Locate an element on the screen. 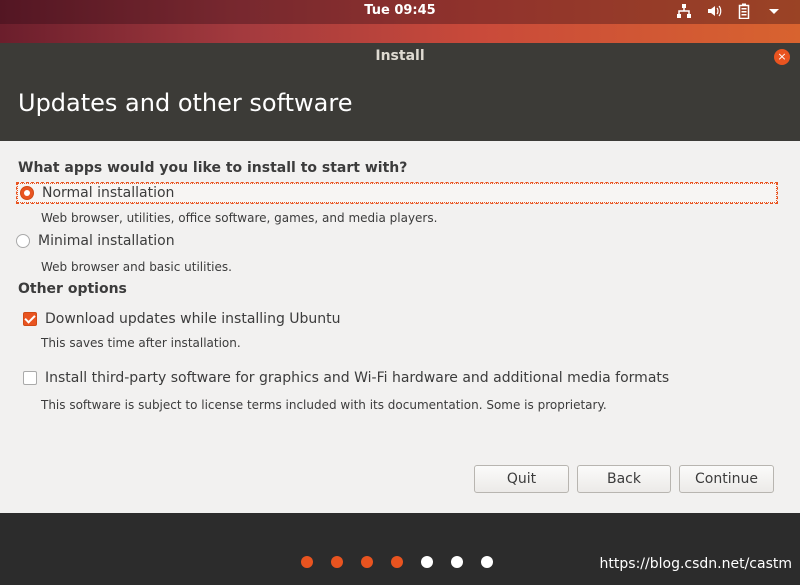 The image size is (800, 585). download-updates-checkbox is located at coordinates (30, 319).